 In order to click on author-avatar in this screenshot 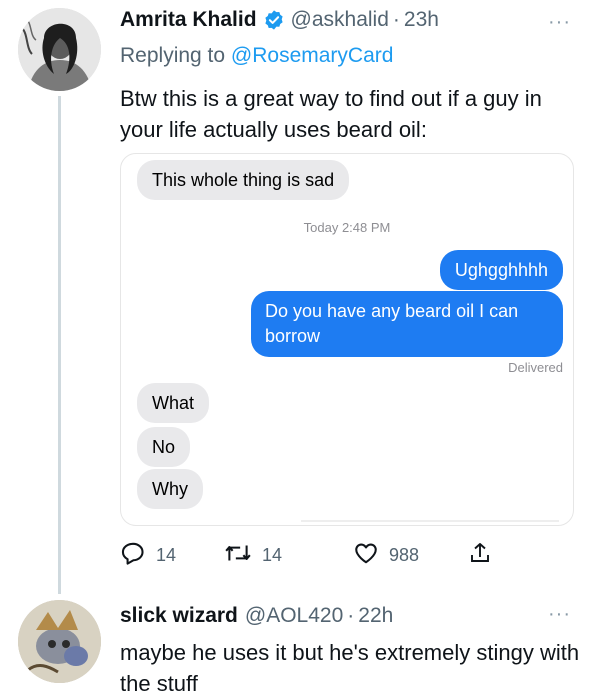, I will do `click(59, 49)`.